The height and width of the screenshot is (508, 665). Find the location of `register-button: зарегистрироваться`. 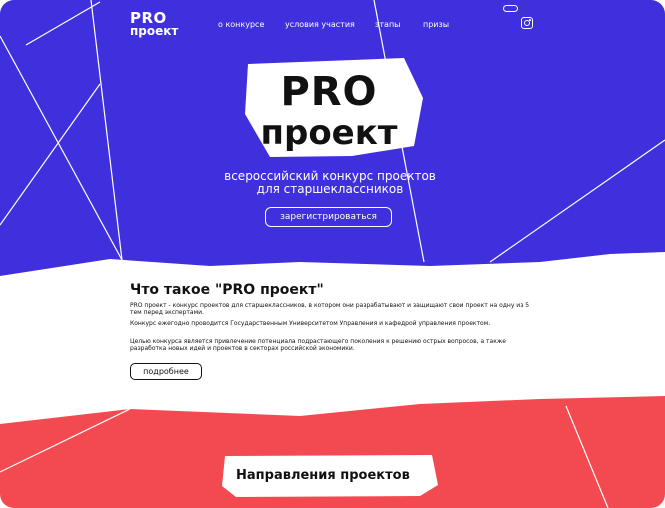

register-button: зарегистрироваться is located at coordinates (328, 217).